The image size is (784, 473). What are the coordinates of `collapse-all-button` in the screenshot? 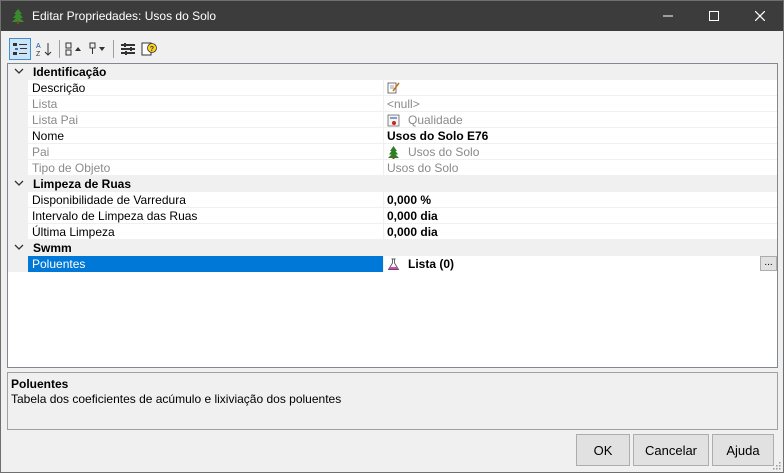 It's located at (98, 49).